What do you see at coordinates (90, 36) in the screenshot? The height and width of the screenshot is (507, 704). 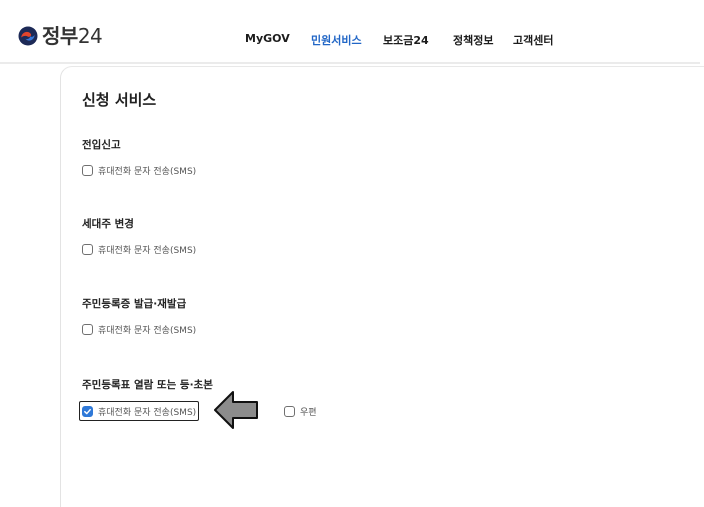 I see `logo-text-number: 24` at bounding box center [90, 36].